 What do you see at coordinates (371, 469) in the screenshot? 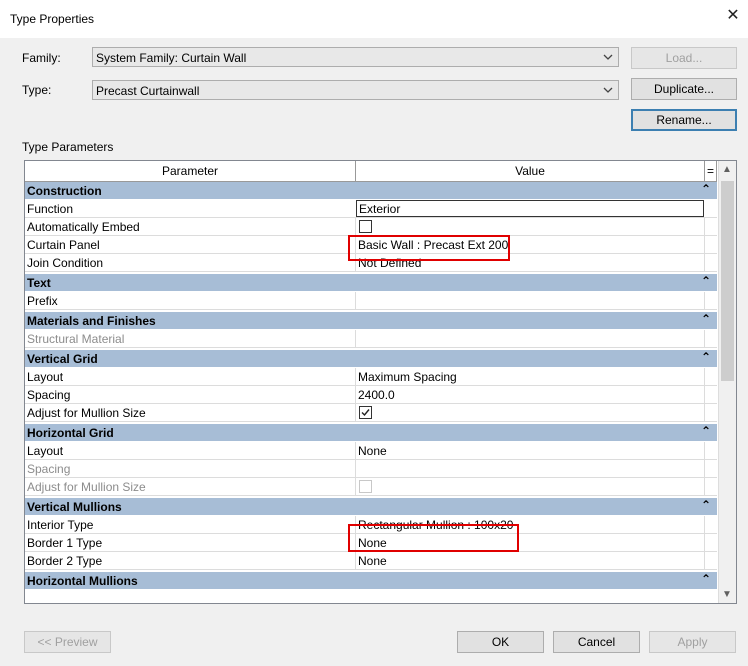
I see `table-row: Spacing` at bounding box center [371, 469].